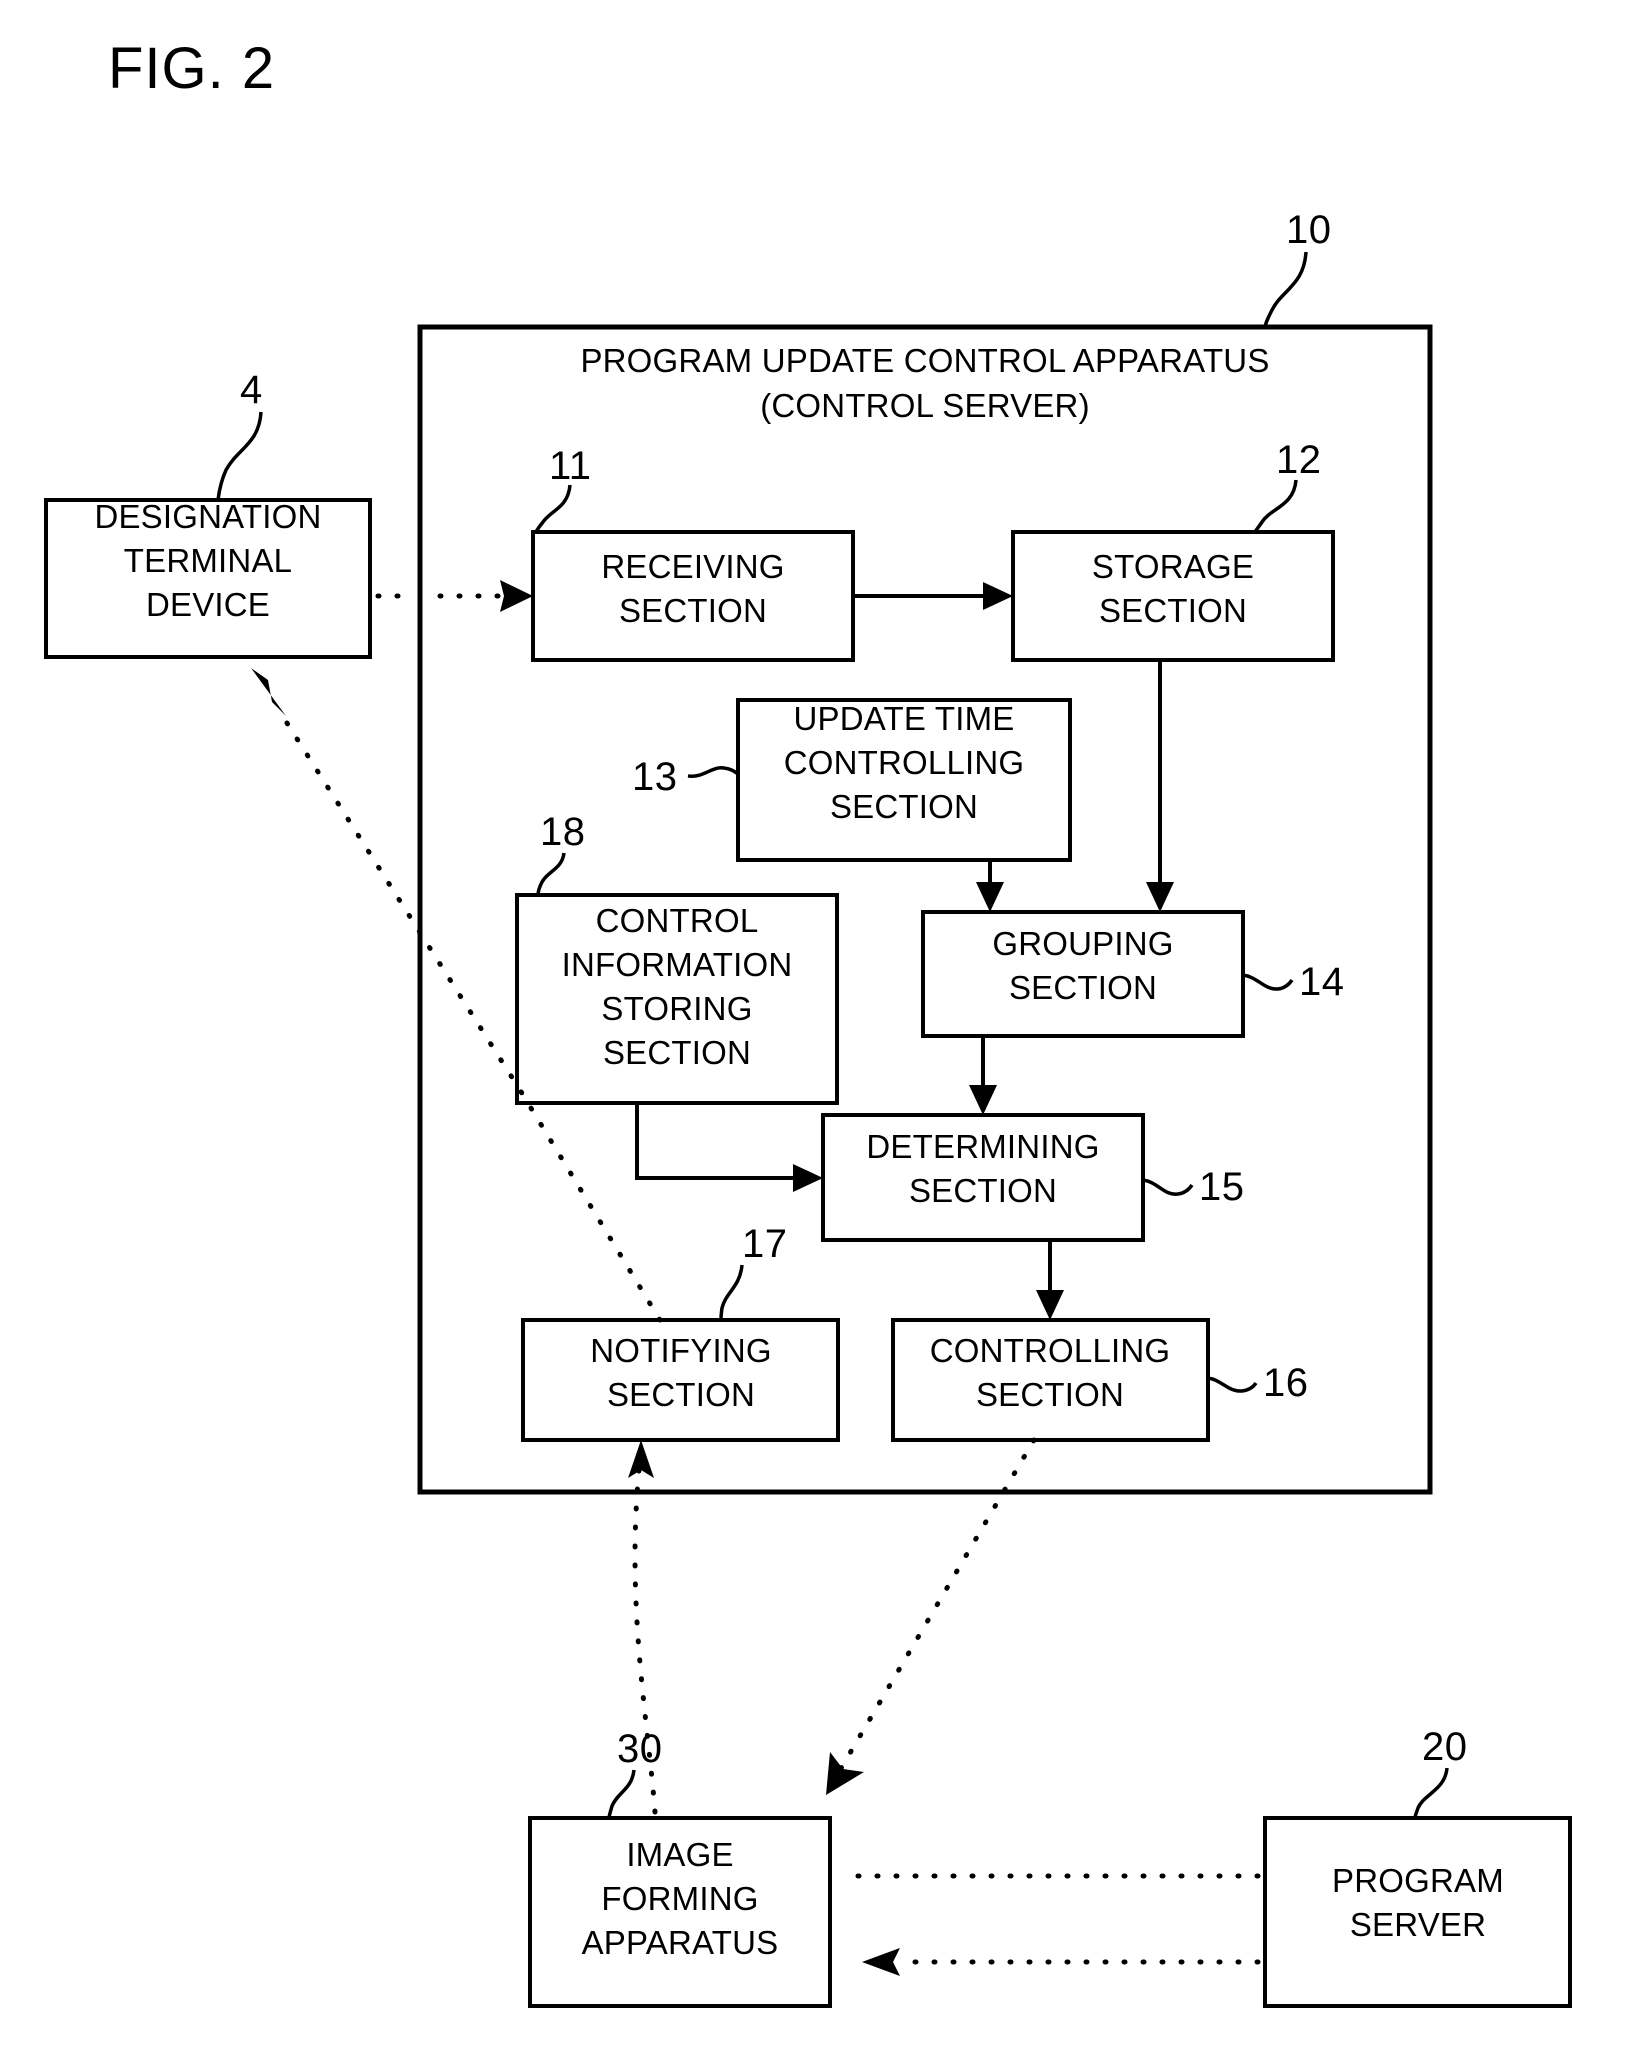 This screenshot has width=1632, height=2068. Describe the element at coordinates (881, 1962) in the screenshot. I see `arrow-head-image-forming-from-server` at that location.